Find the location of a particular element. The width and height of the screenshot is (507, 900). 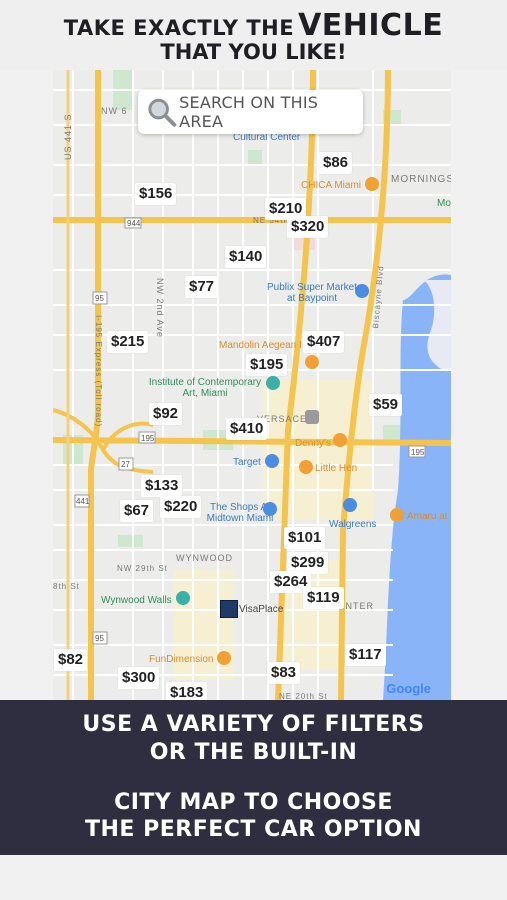

search-area-button: SEARCH ON THIS AREA is located at coordinates (250, 112).